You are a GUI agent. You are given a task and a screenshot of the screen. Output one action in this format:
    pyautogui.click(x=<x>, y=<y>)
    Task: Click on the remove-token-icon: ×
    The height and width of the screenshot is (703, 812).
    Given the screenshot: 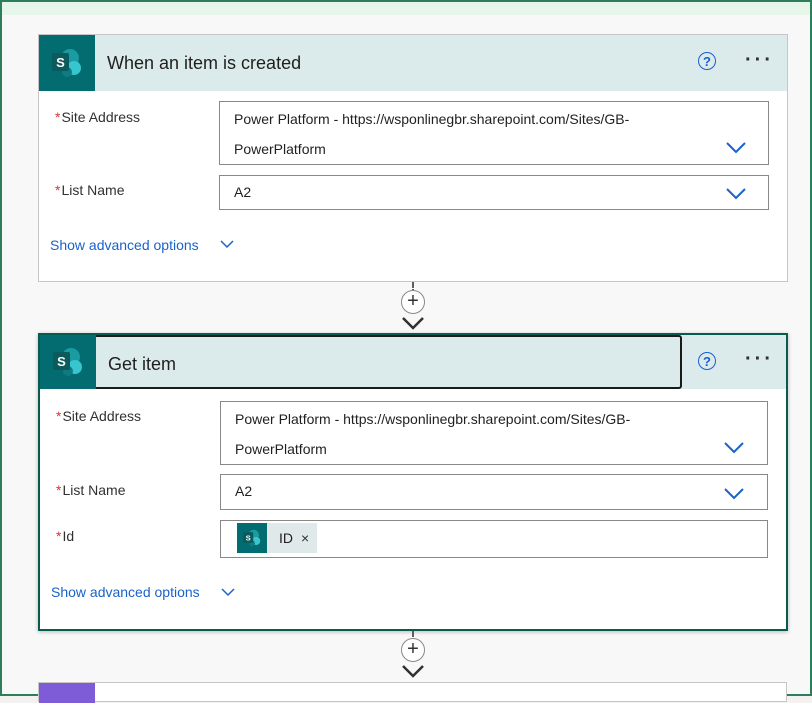 What is the action you would take?
    pyautogui.click(x=305, y=538)
    